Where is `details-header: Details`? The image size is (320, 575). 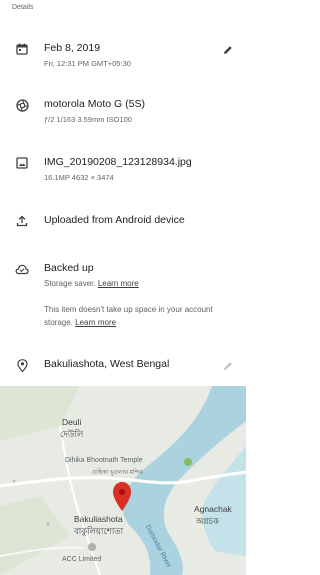
details-header: Details is located at coordinates (23, 7).